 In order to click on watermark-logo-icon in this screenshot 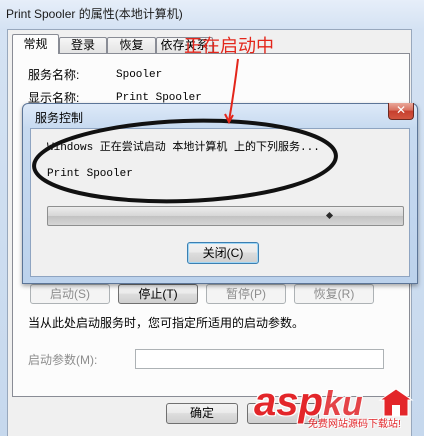, I will do `click(396, 402)`.